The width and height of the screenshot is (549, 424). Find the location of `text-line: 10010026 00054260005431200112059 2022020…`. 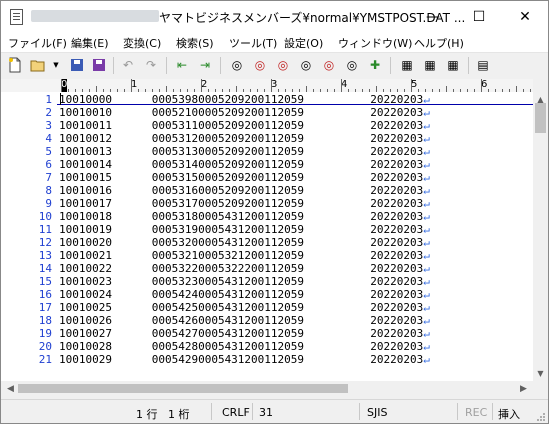

text-line: 10010026 00054260005431200112059 2022020… is located at coordinates (244, 320).